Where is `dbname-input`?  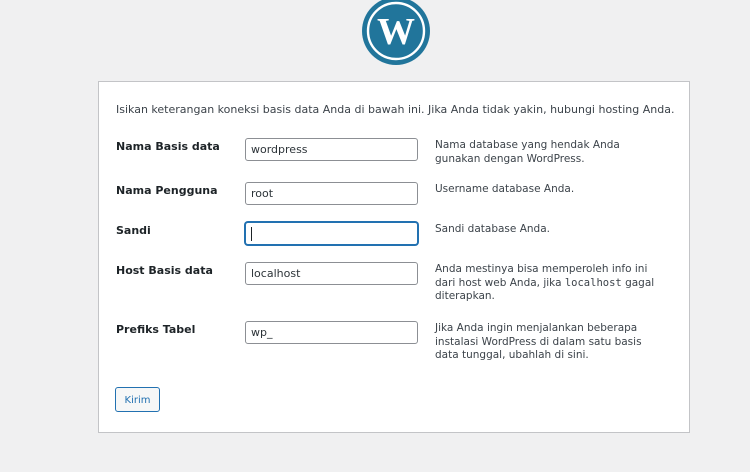 dbname-input is located at coordinates (331, 149).